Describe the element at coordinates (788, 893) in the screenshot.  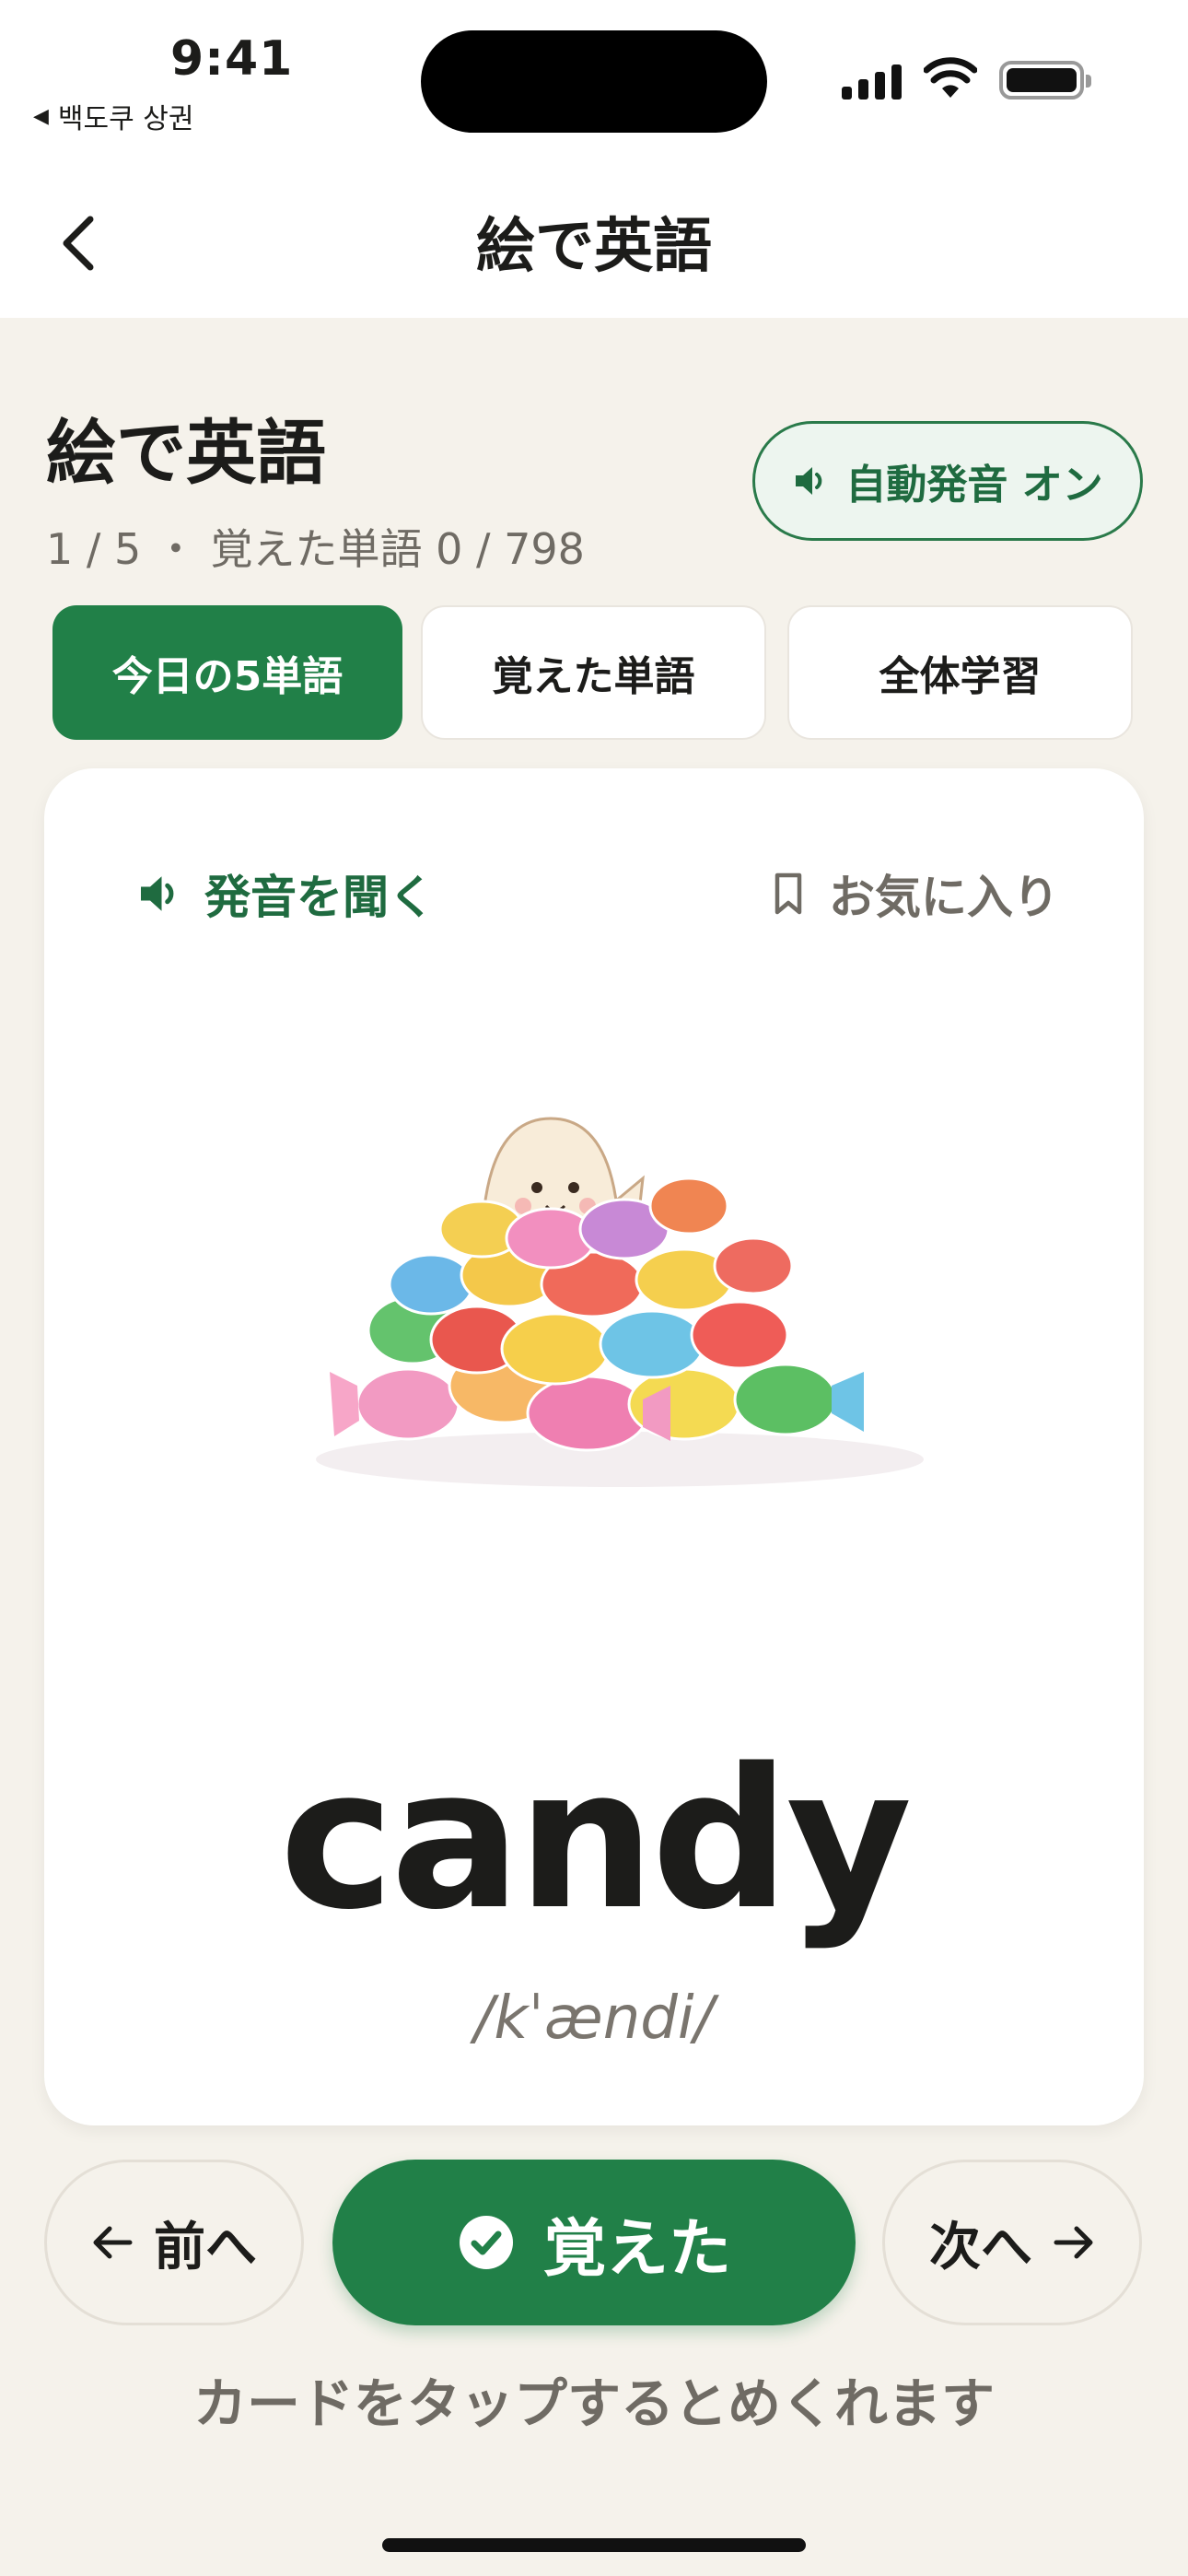
I see `bookmark-icon` at that location.